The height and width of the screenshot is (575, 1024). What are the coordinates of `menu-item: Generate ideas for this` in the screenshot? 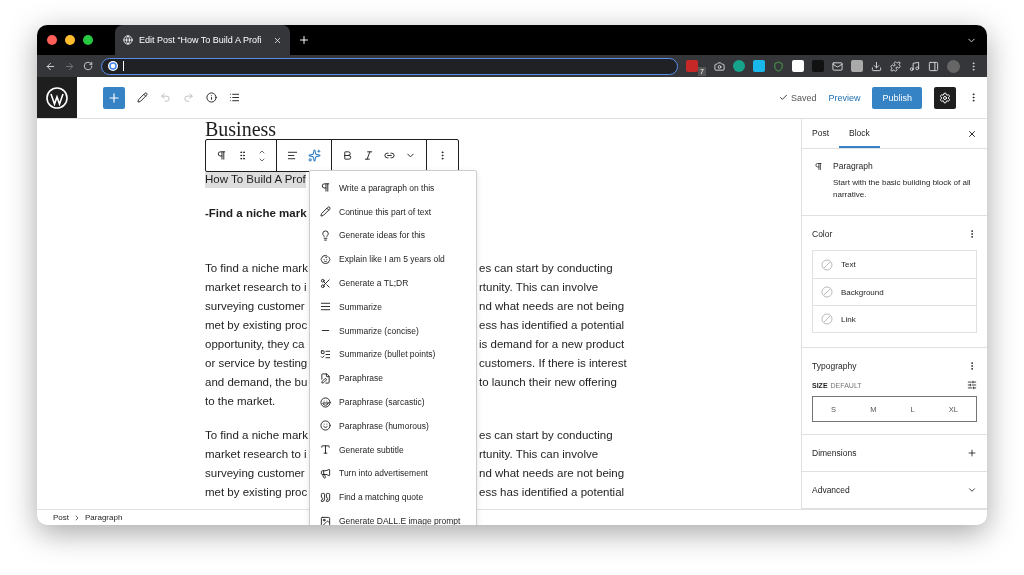 It's located at (393, 235).